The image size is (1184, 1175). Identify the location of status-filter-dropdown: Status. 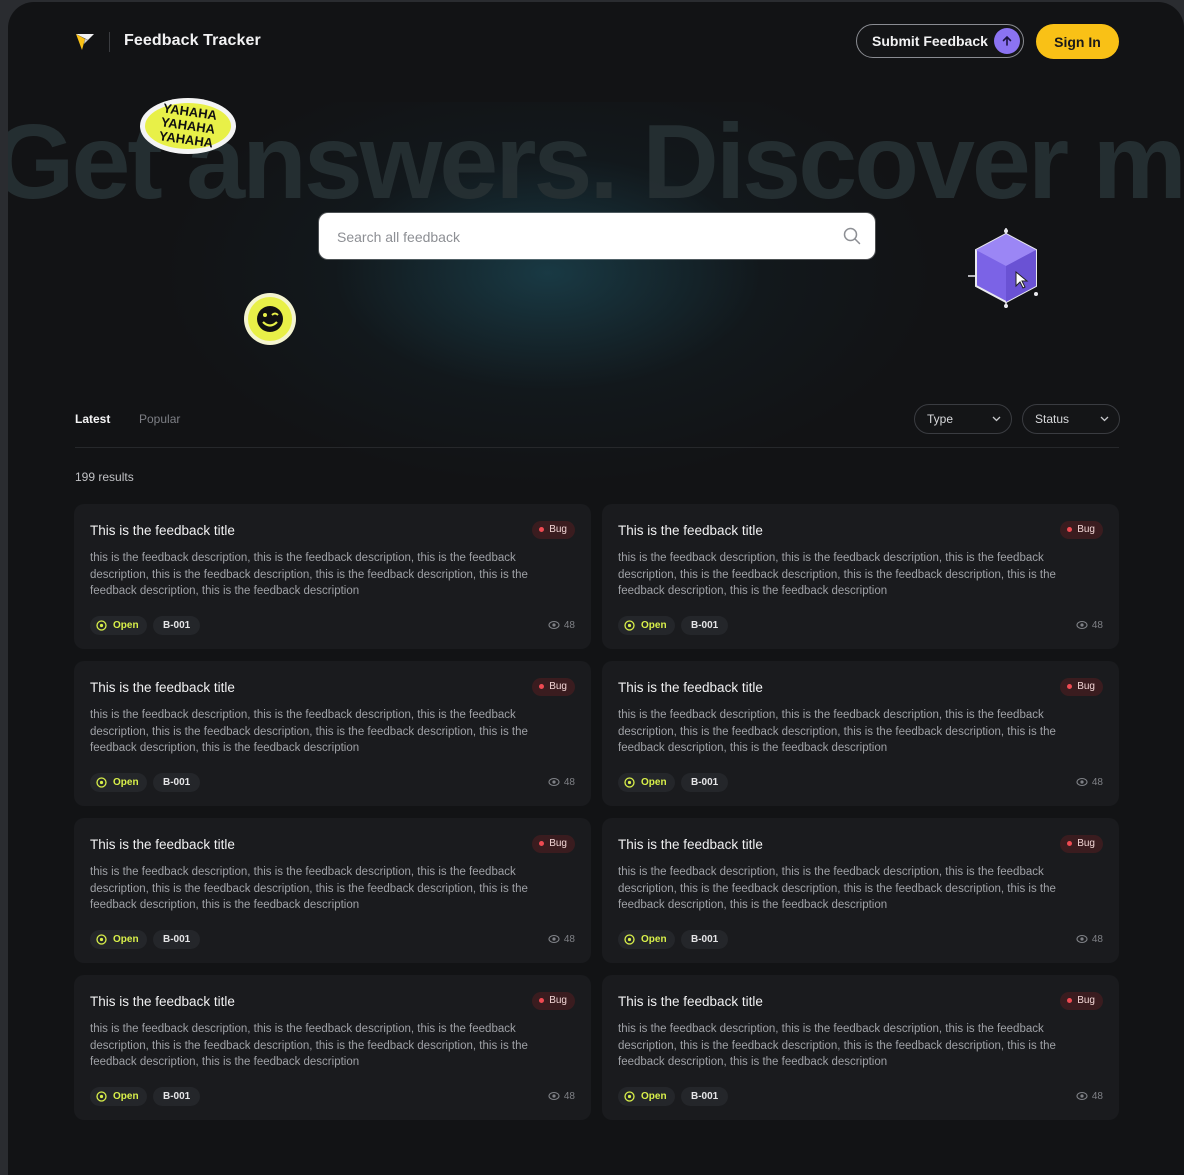
(1071, 419).